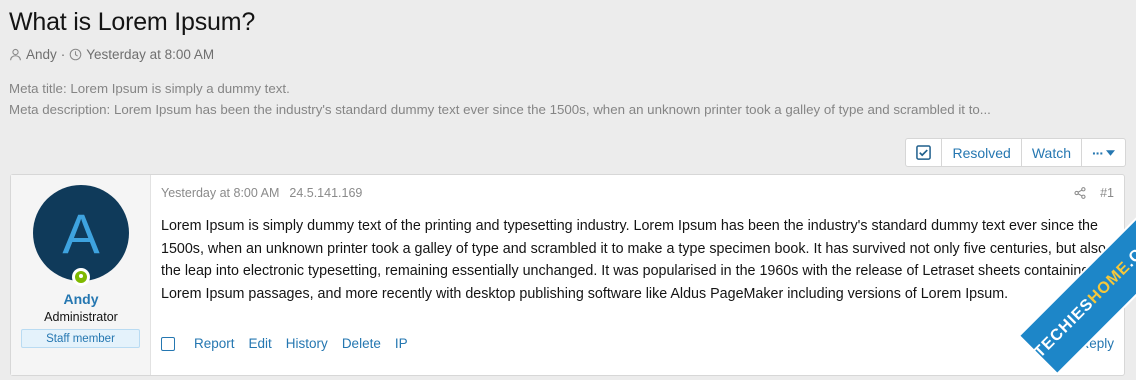 The height and width of the screenshot is (380, 1136). Describe the element at coordinates (260, 343) in the screenshot. I see `edit-link: Edit` at that location.